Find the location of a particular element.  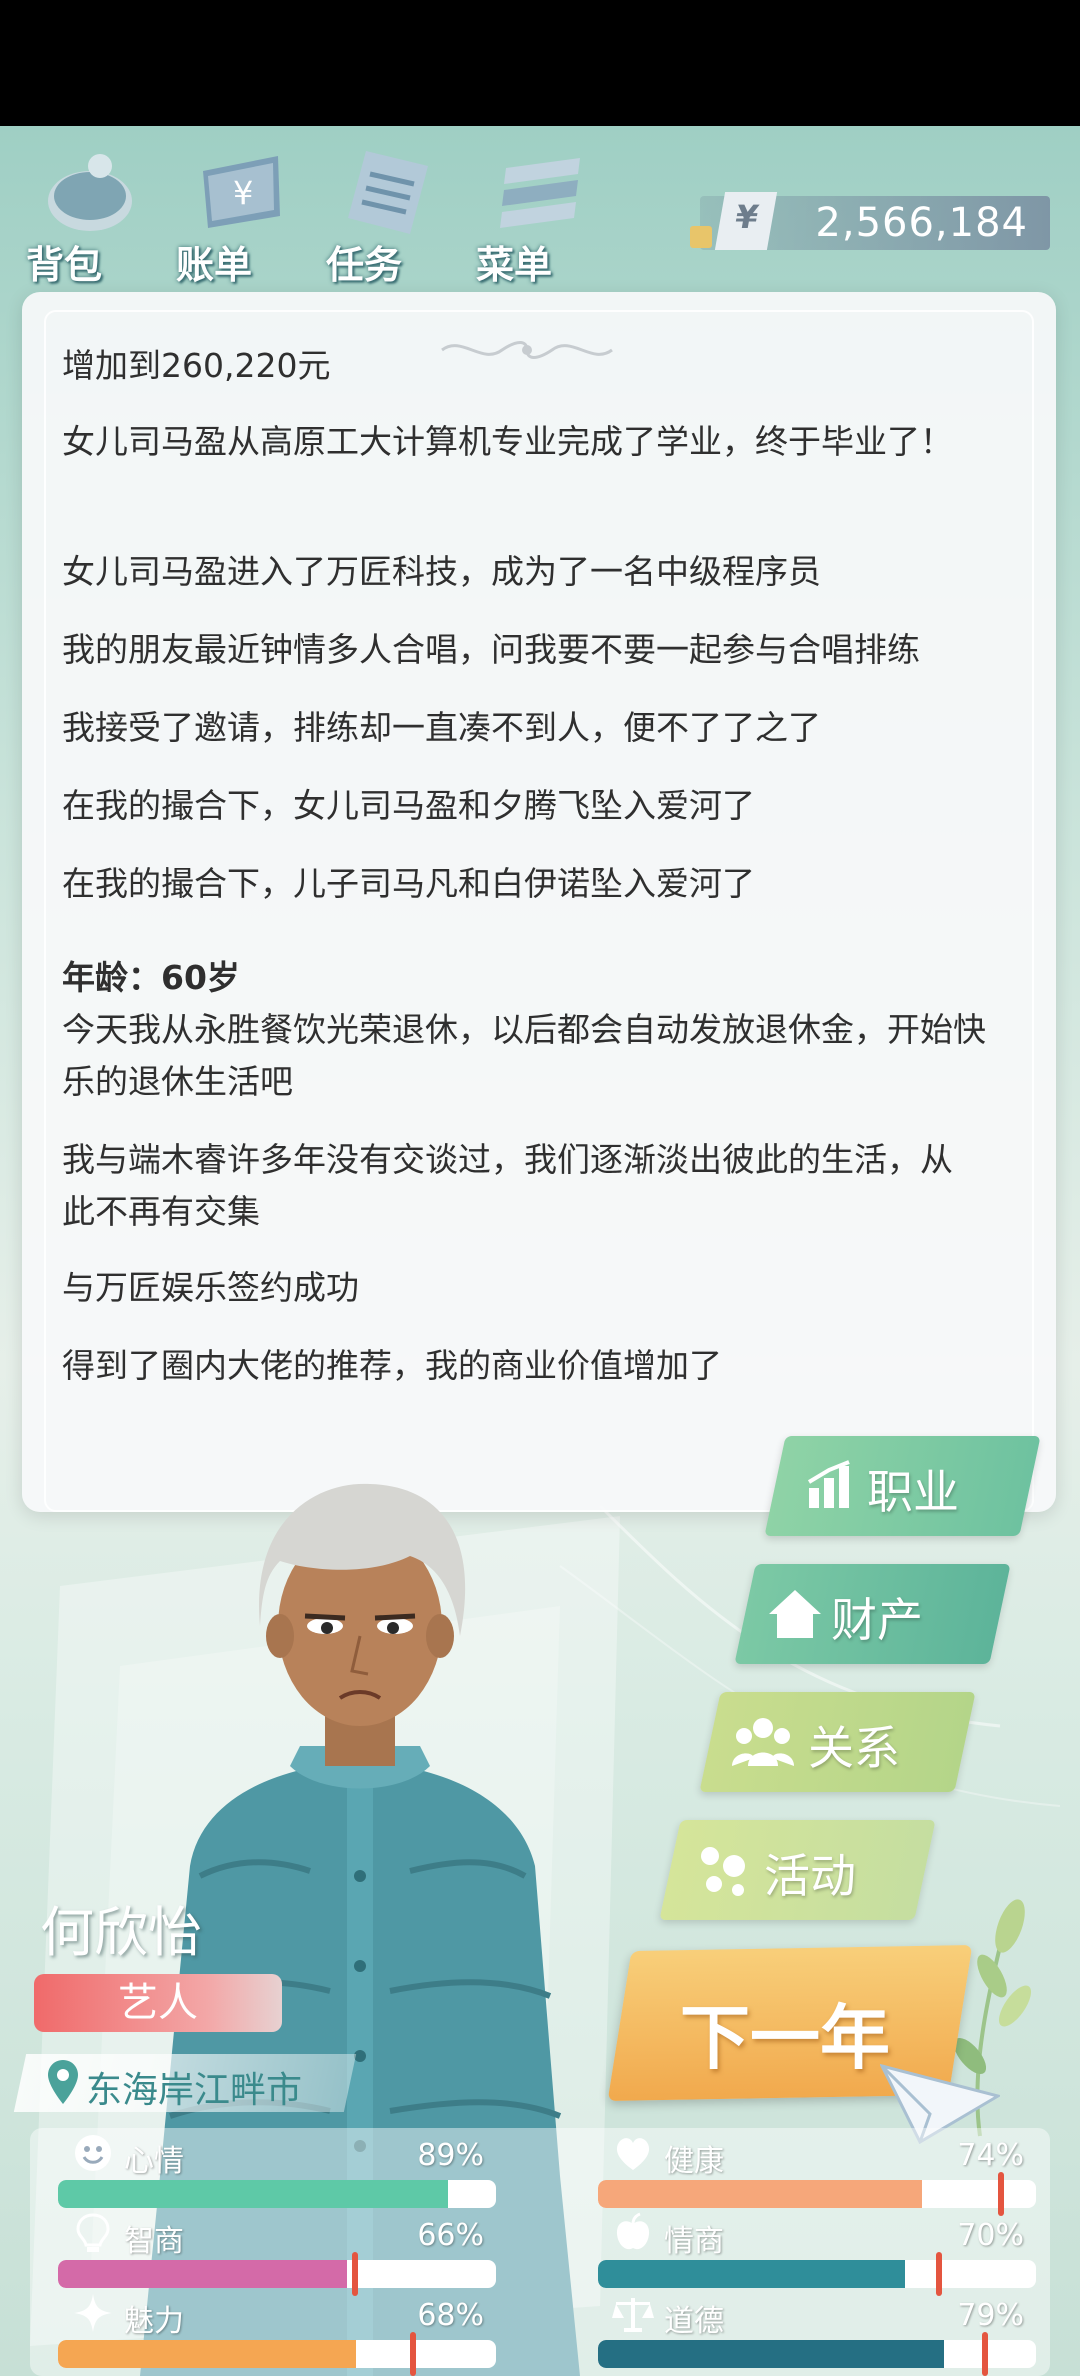

stat-percent: 70% is located at coordinates (990, 2235).